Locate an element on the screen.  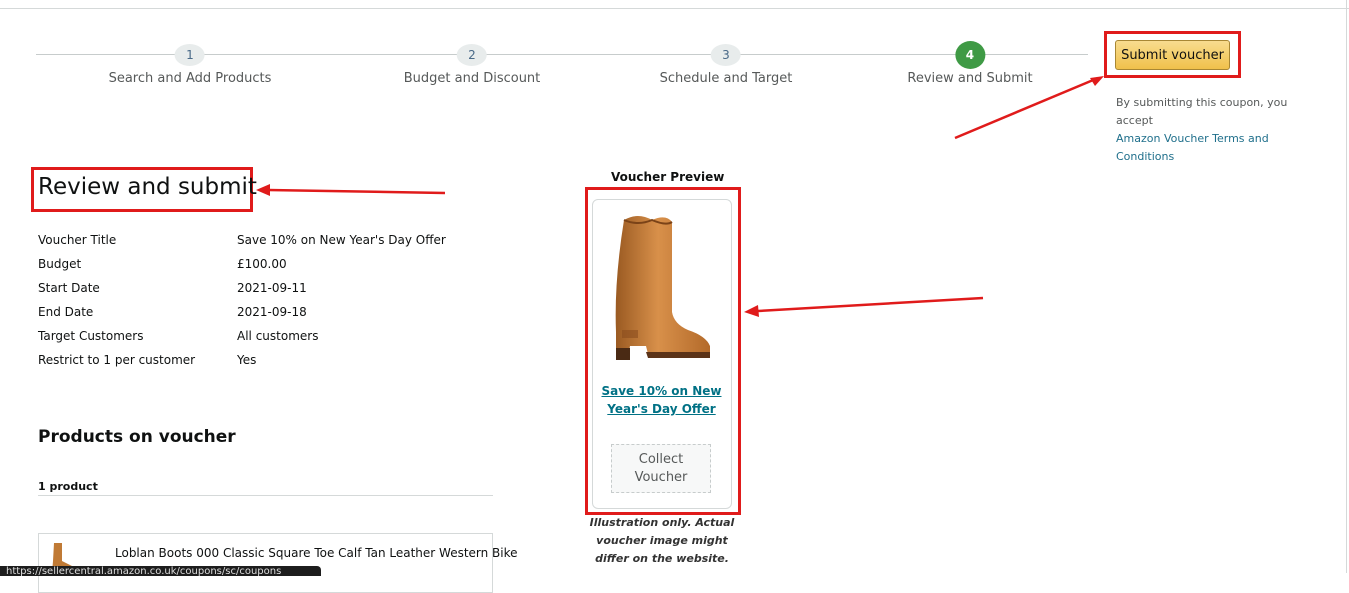
detail-value: All customers is located at coordinates (278, 336).